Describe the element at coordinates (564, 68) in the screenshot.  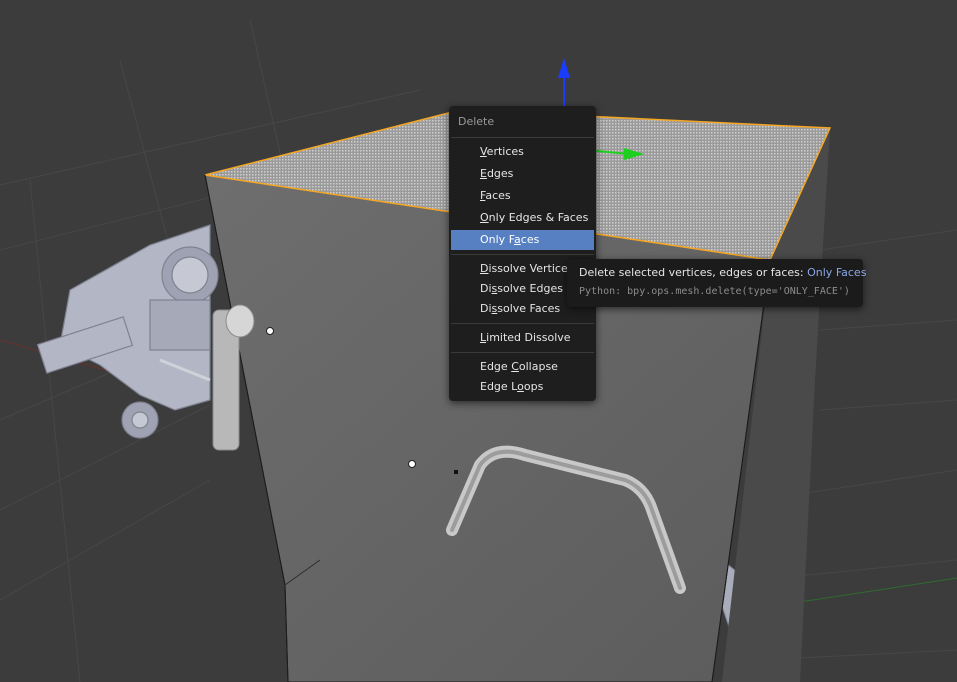
I see `z-axis-arrow` at that location.